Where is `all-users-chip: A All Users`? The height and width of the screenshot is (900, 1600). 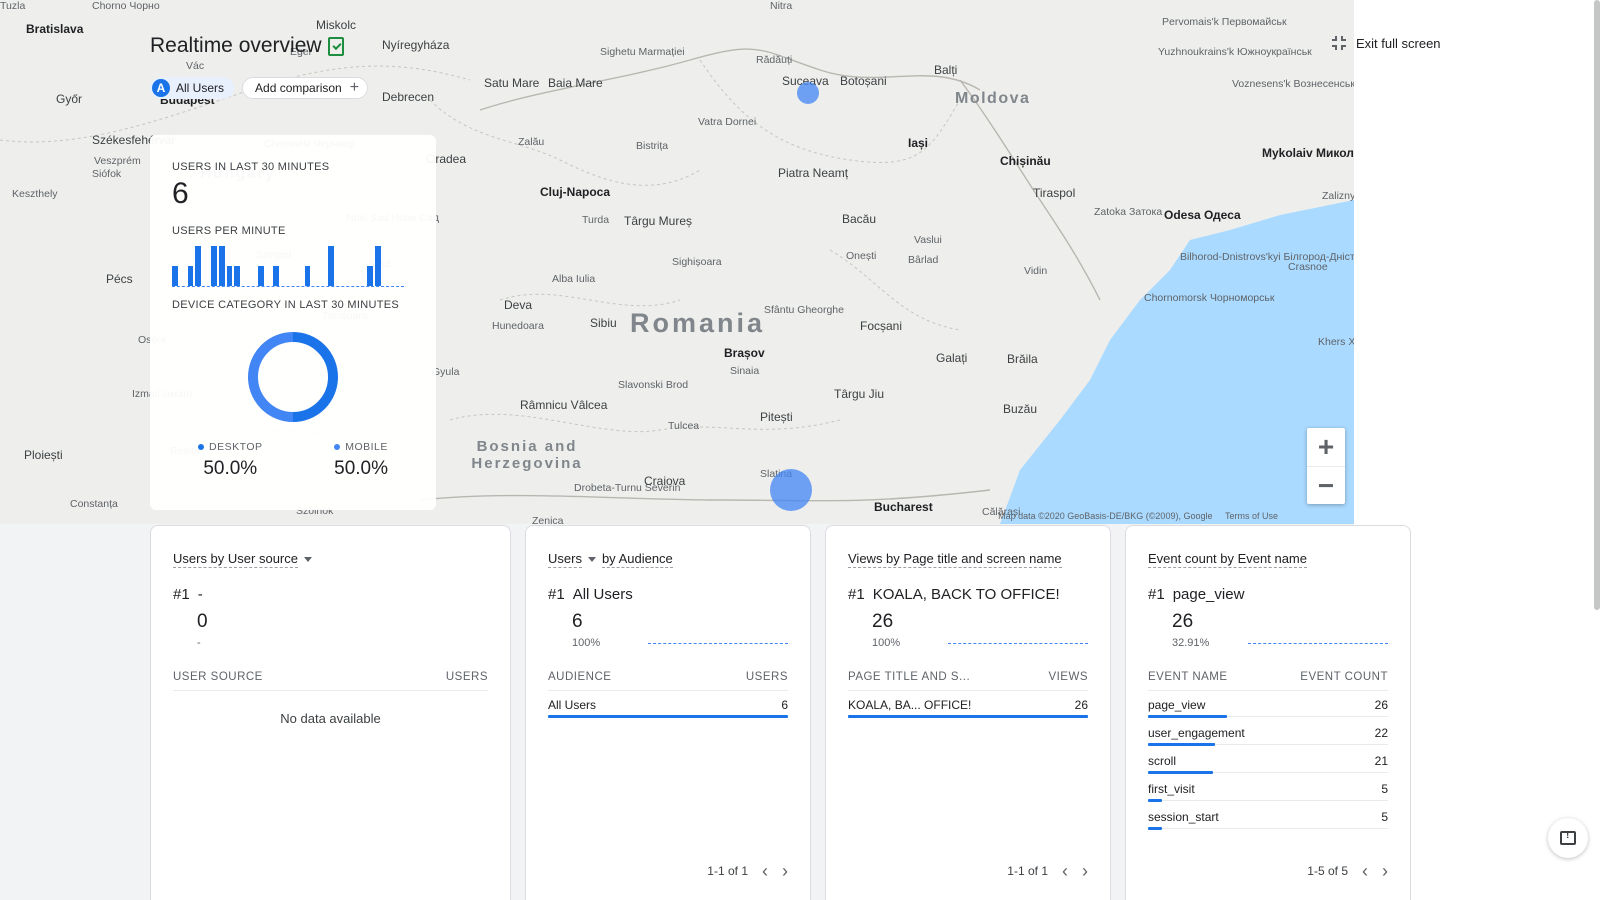
all-users-chip: A All Users is located at coordinates (192, 88).